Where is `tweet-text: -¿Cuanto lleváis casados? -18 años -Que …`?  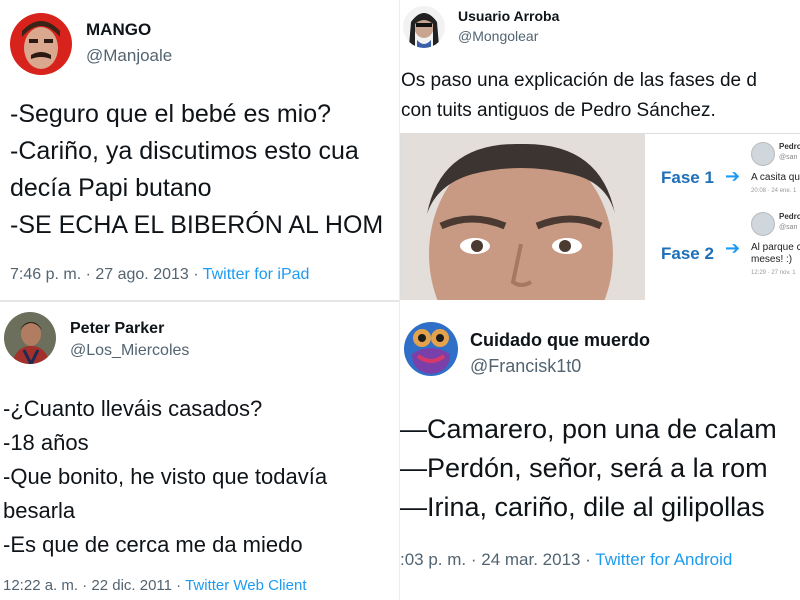 tweet-text: -¿Cuanto lleváis casados? -18 años -Que … is located at coordinates (165, 477).